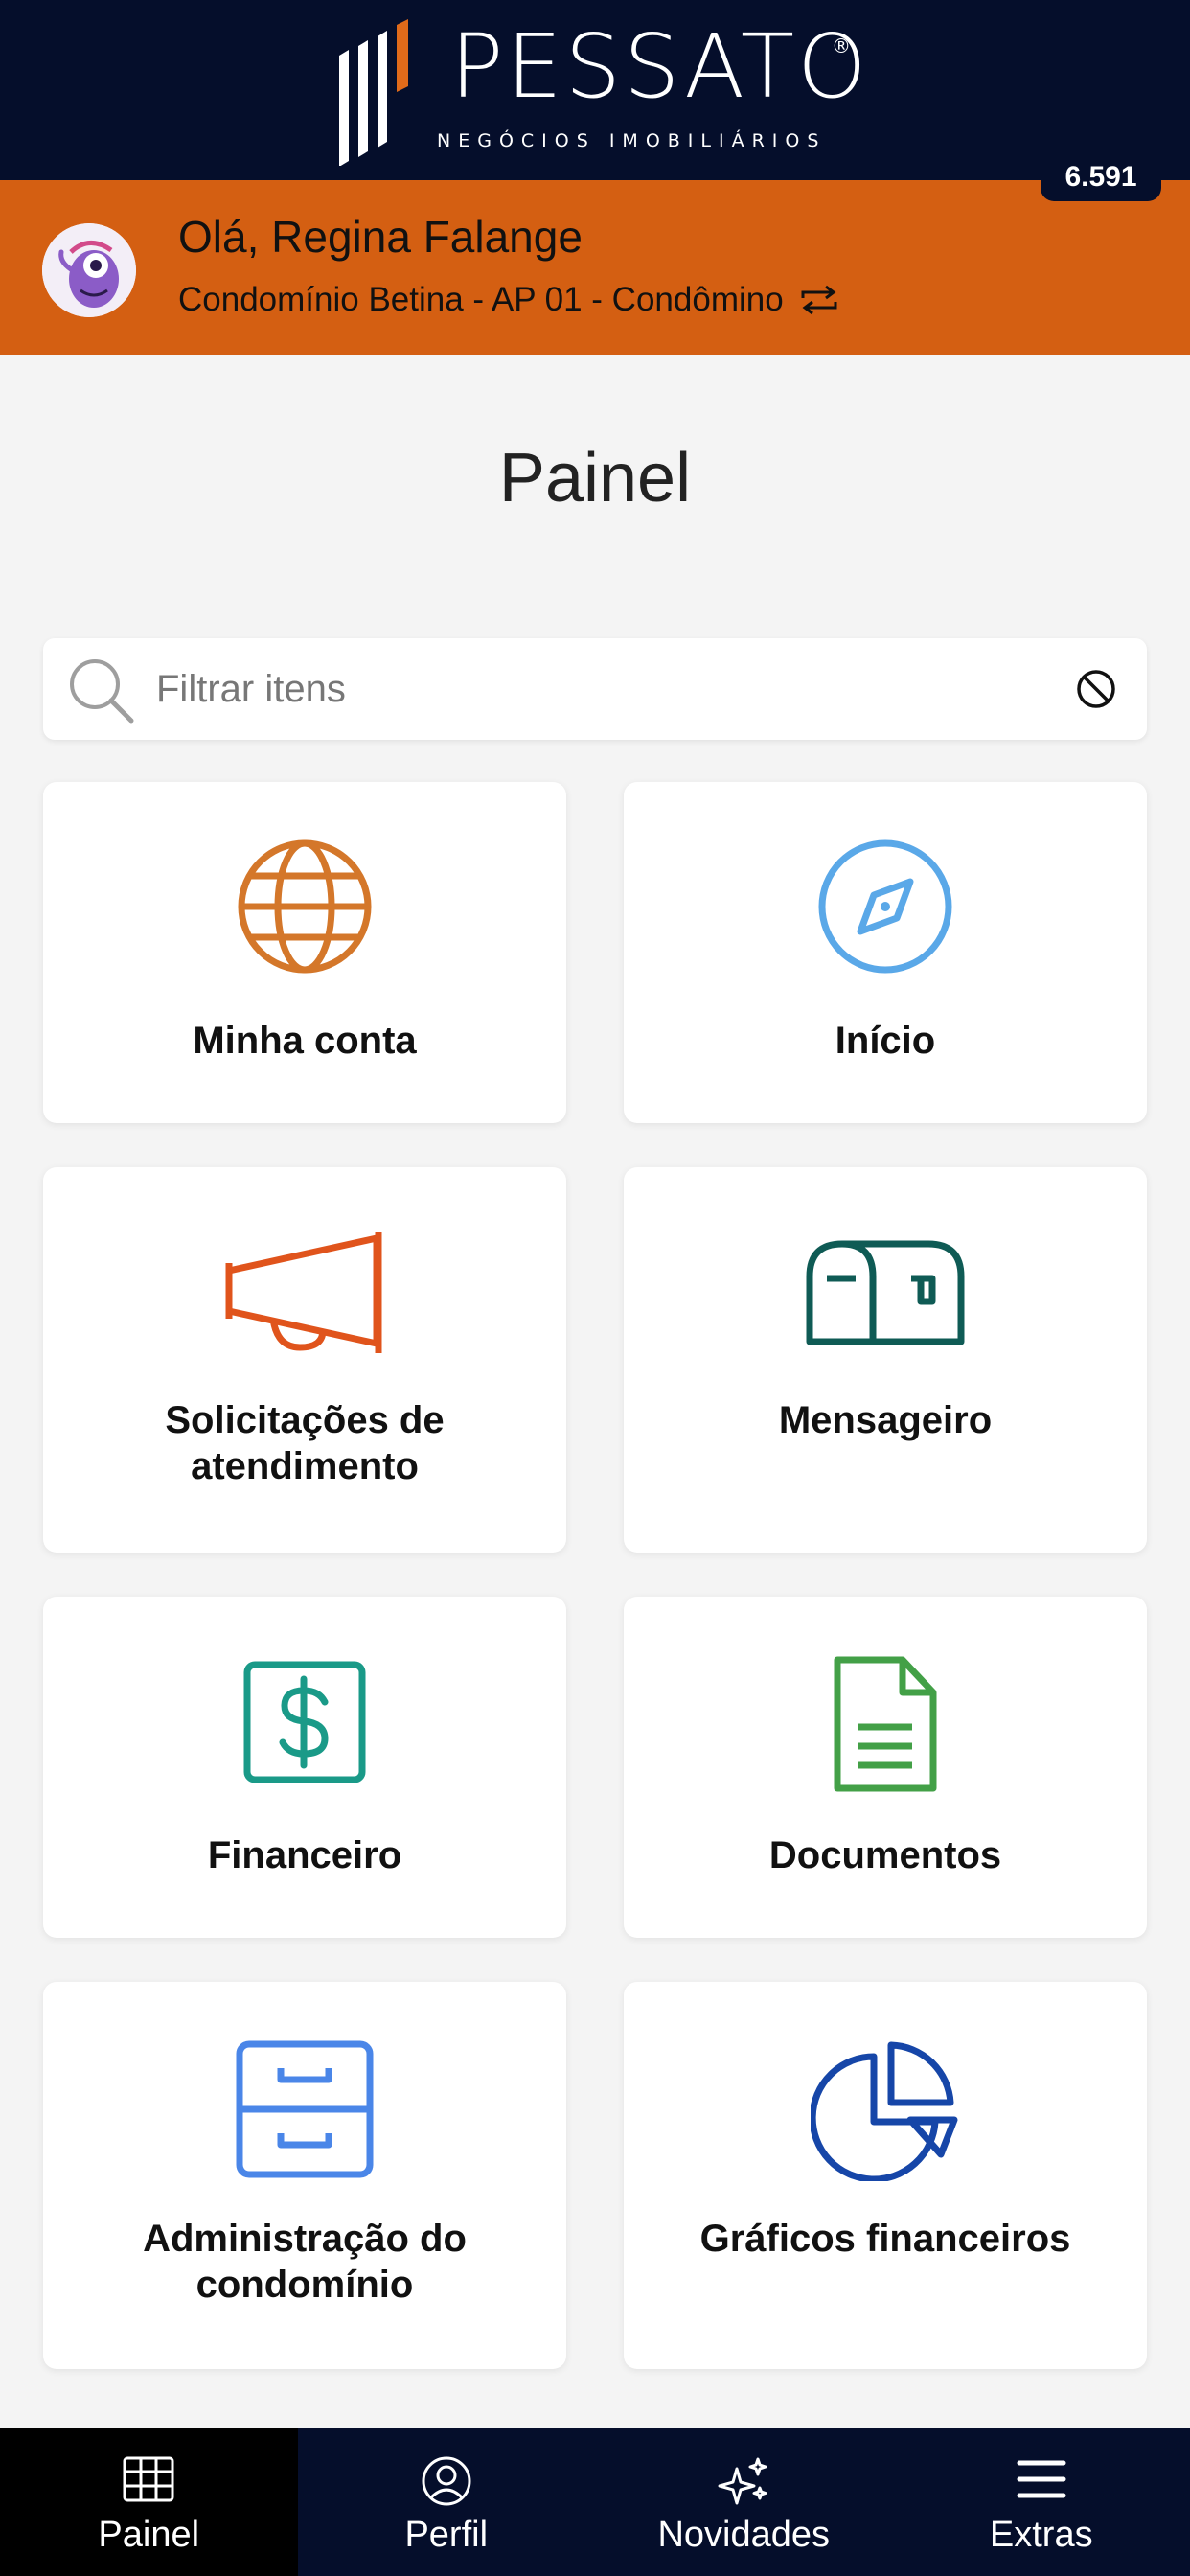  I want to click on unit-selector: Condomínio Betina - AP 01 - Condômino, so click(510, 300).